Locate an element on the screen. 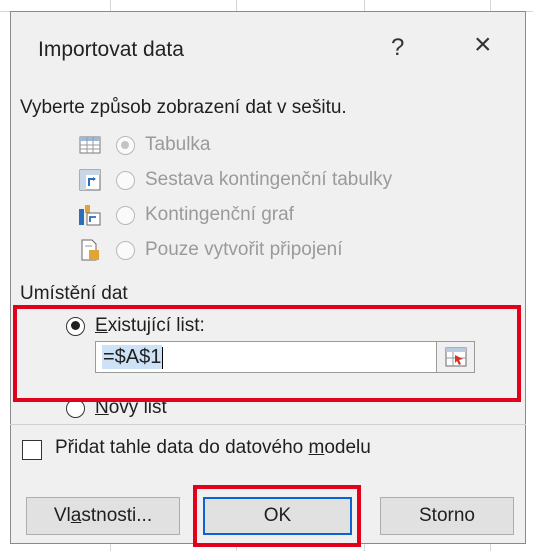 This screenshot has height=551, width=533. divider is located at coordinates (268, 424).